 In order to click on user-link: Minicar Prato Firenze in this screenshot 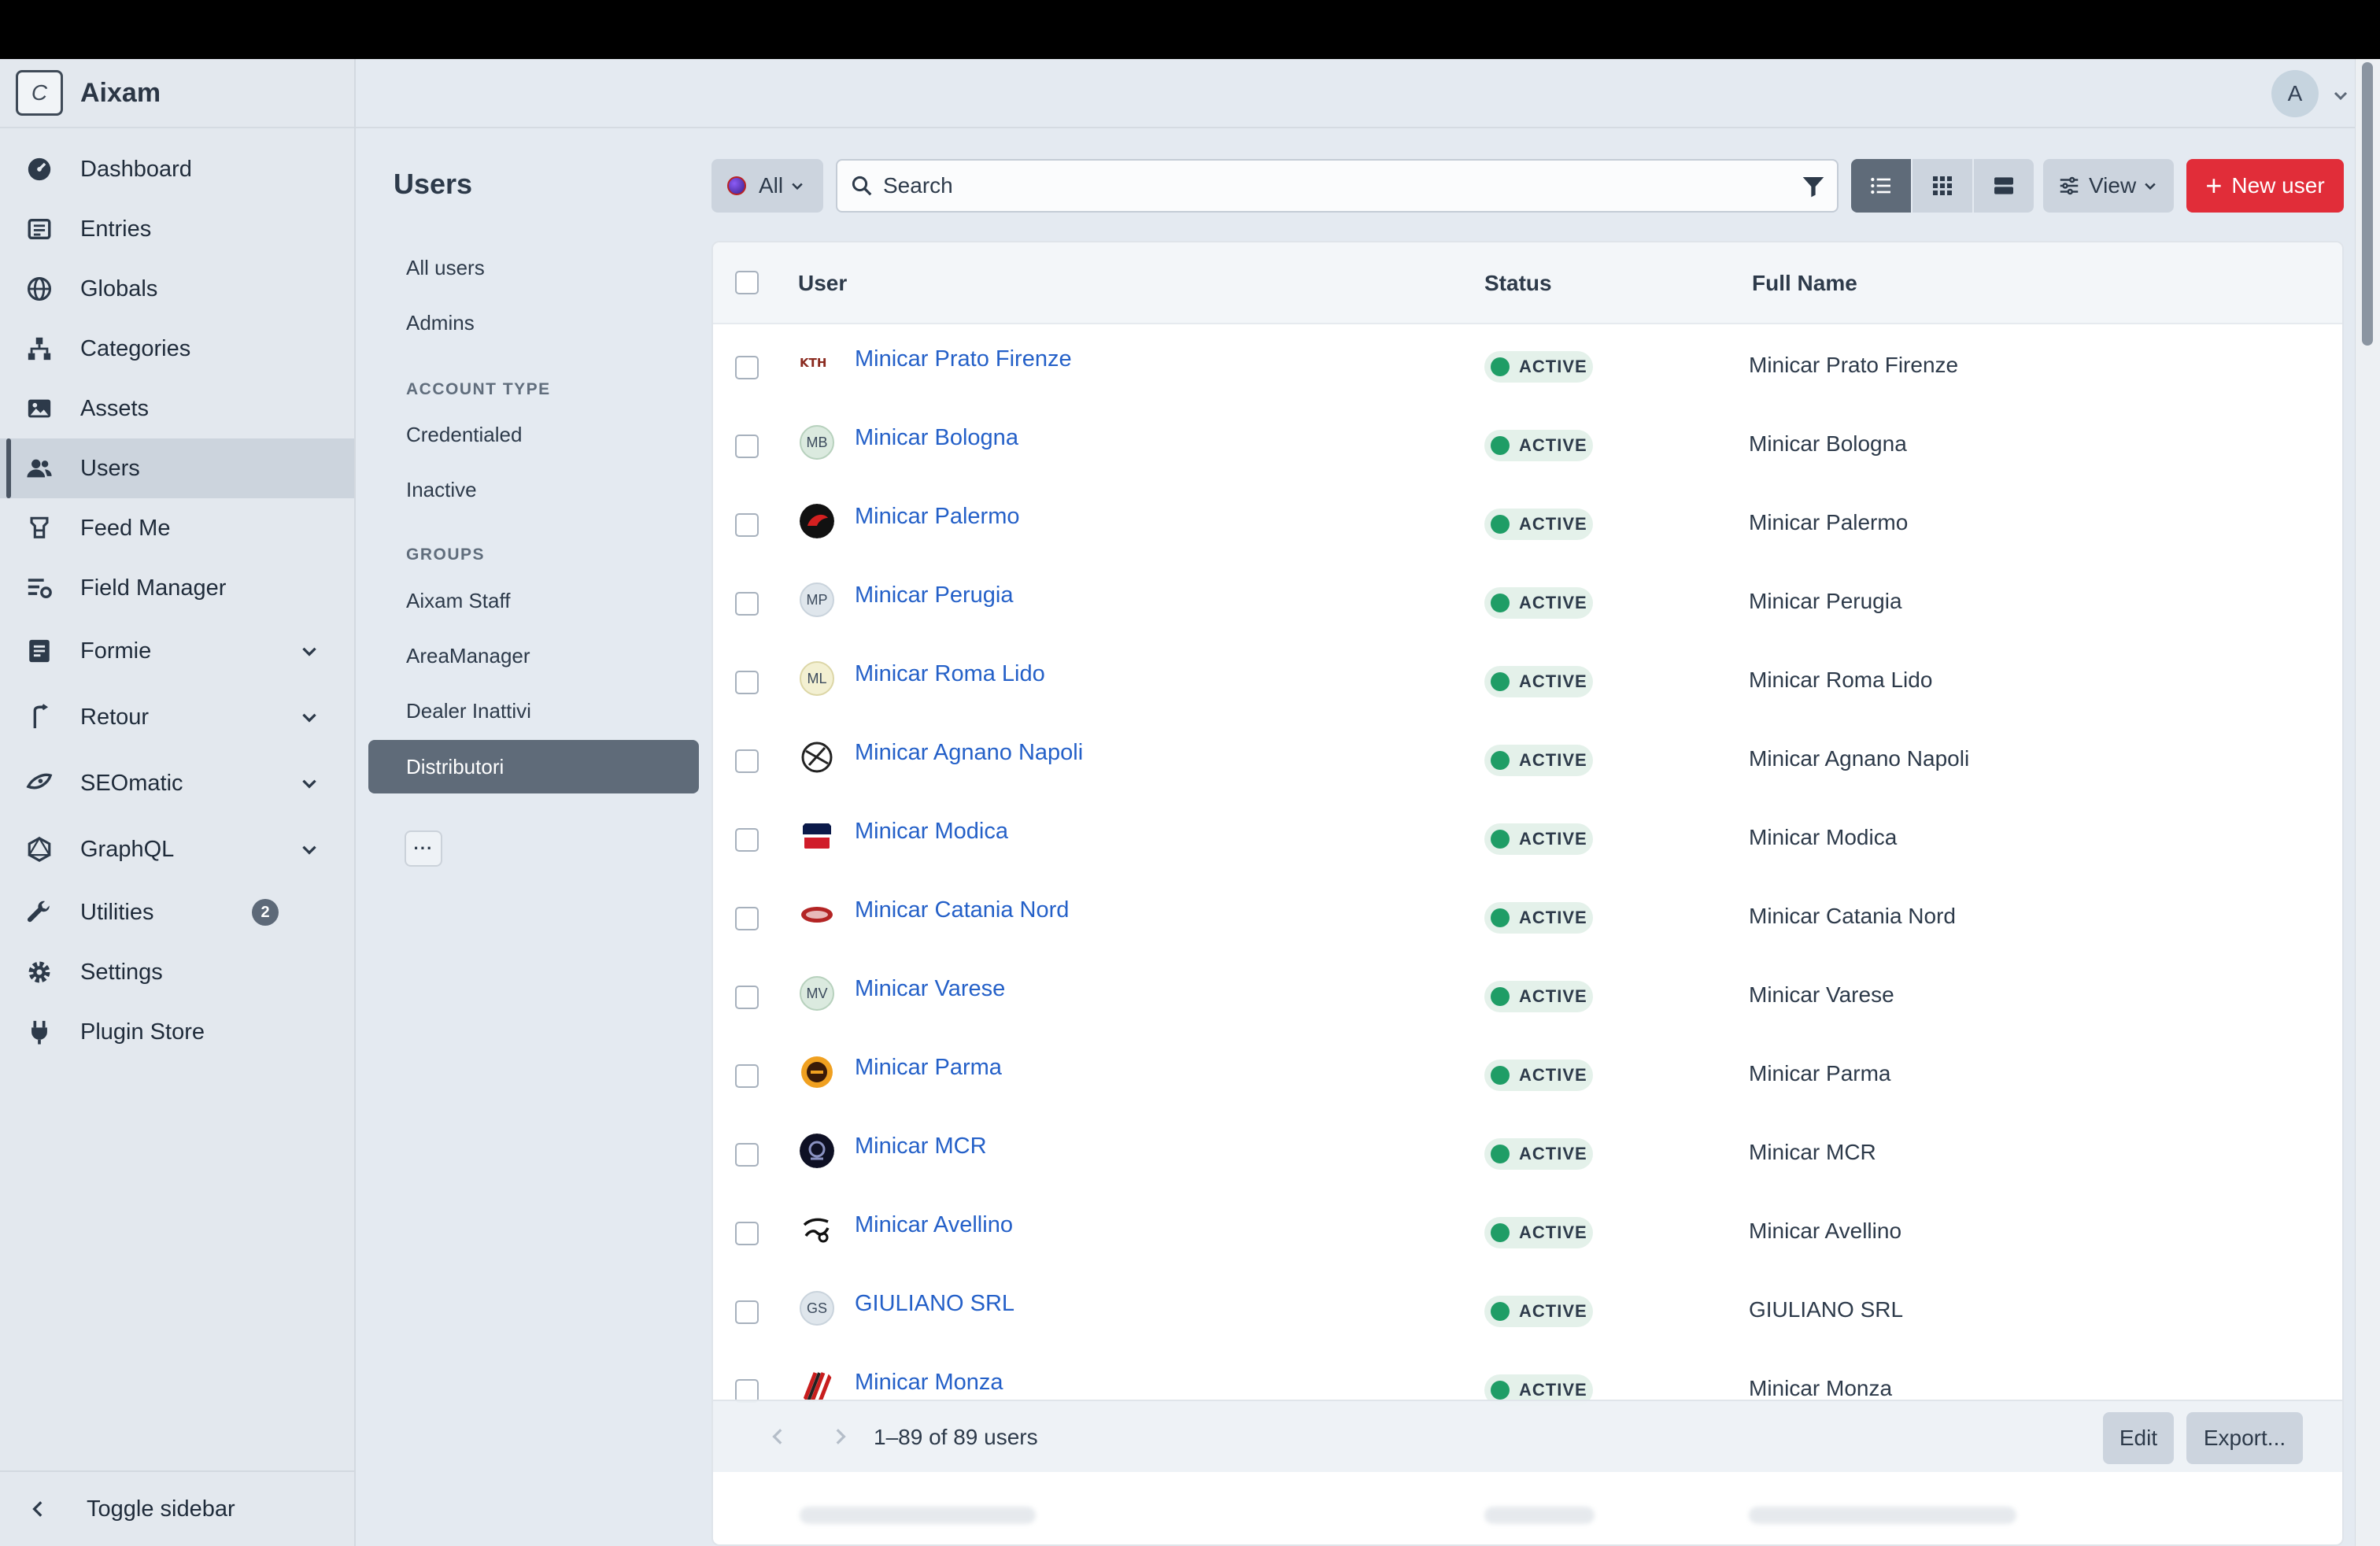, I will do `click(964, 359)`.